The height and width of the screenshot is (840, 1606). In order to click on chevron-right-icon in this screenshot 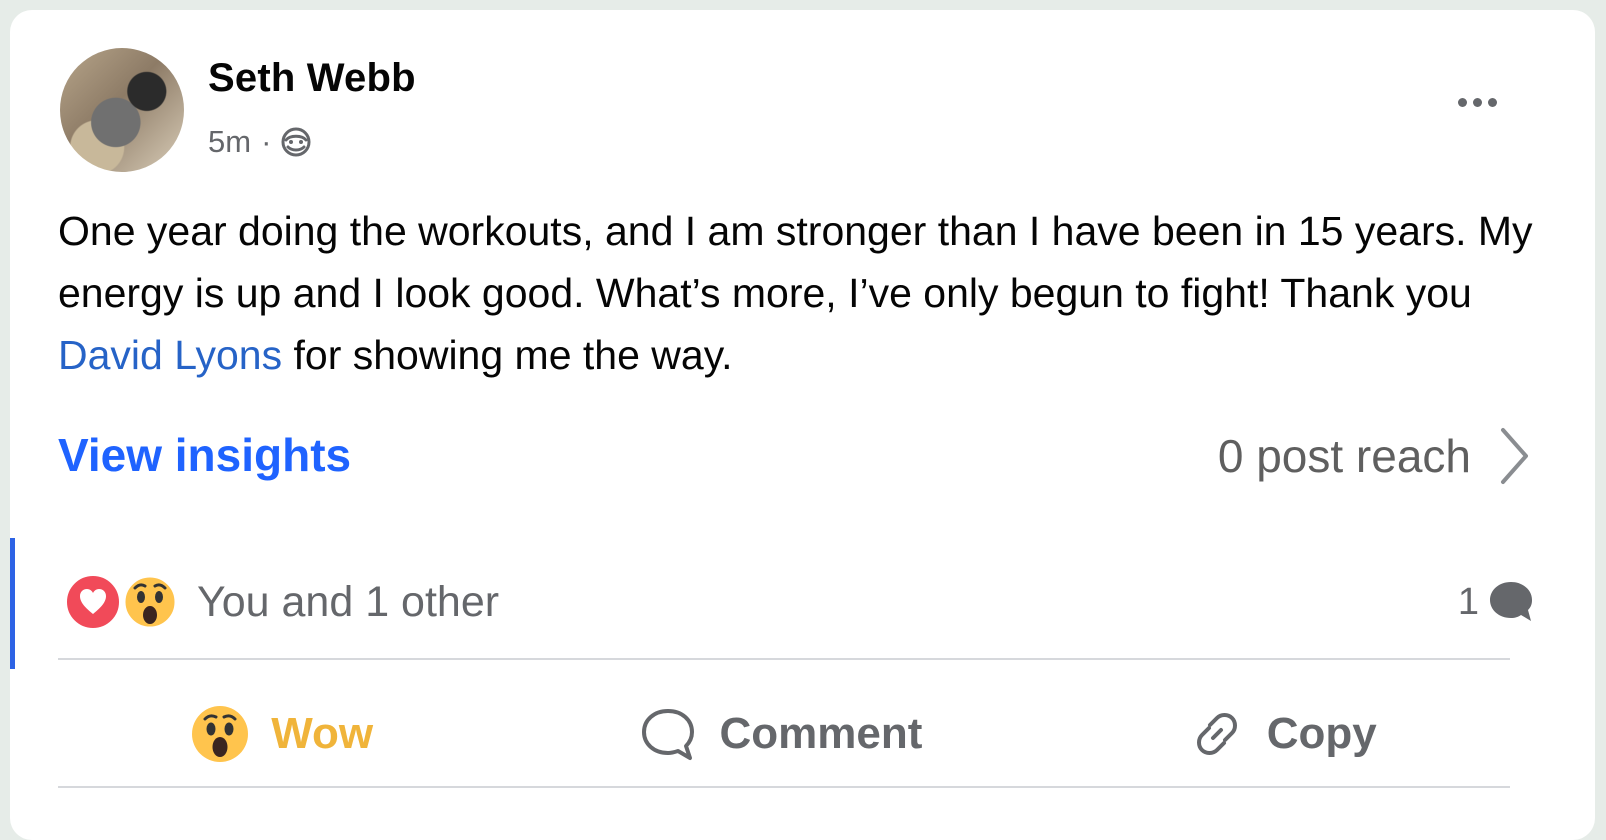, I will do `click(1514, 456)`.